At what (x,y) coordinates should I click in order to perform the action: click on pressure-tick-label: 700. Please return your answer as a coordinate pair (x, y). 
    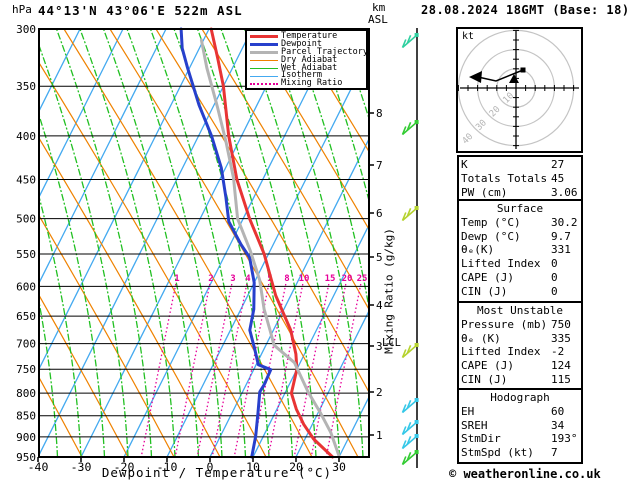
    Looking at the image, I should click on (26, 344).